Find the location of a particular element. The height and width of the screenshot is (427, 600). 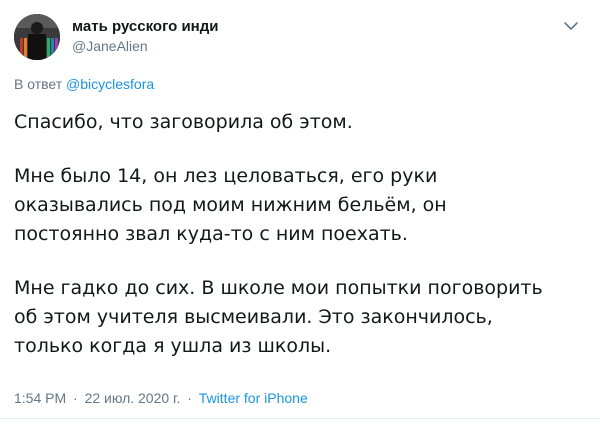

tweet-menu-button is located at coordinates (571, 25).